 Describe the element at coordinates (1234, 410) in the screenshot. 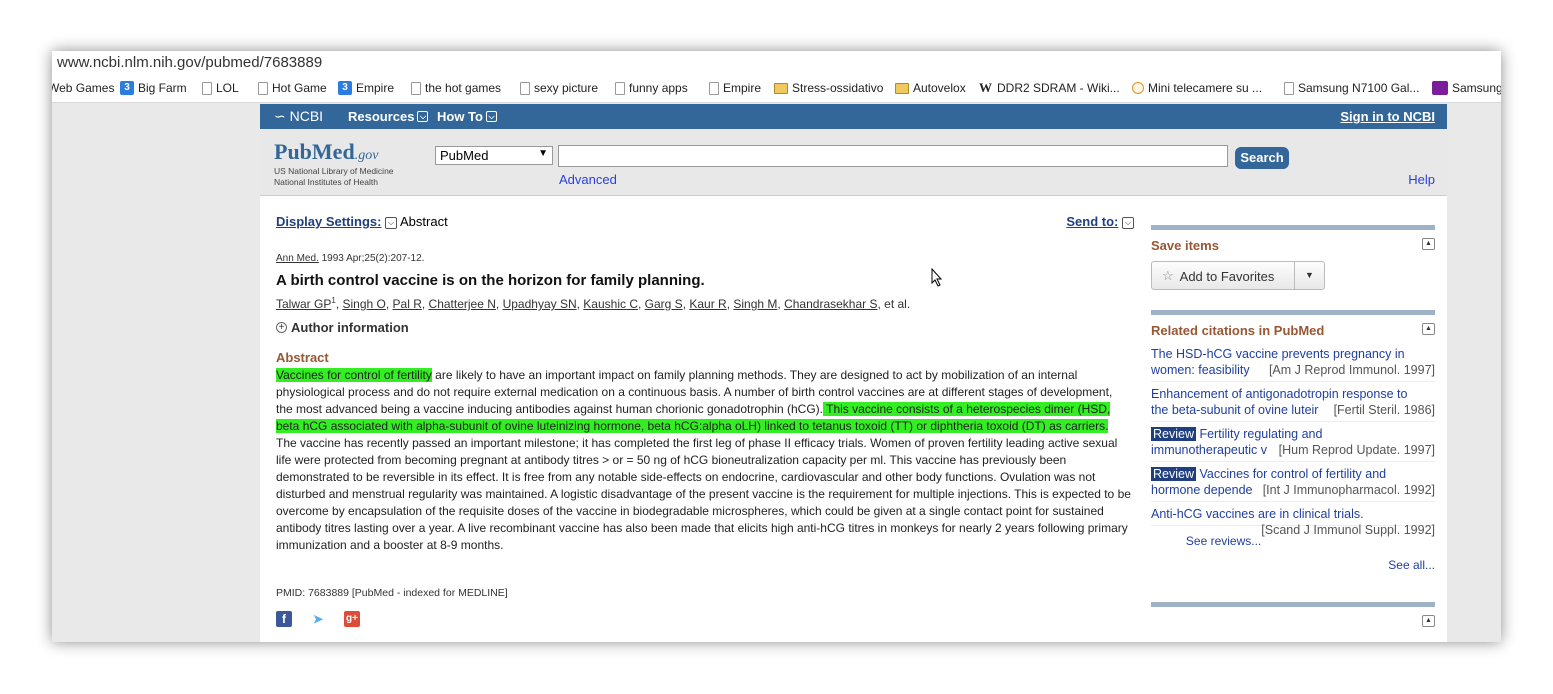

I see `related-title-line2: the beta-subunit of ovine luteir` at that location.